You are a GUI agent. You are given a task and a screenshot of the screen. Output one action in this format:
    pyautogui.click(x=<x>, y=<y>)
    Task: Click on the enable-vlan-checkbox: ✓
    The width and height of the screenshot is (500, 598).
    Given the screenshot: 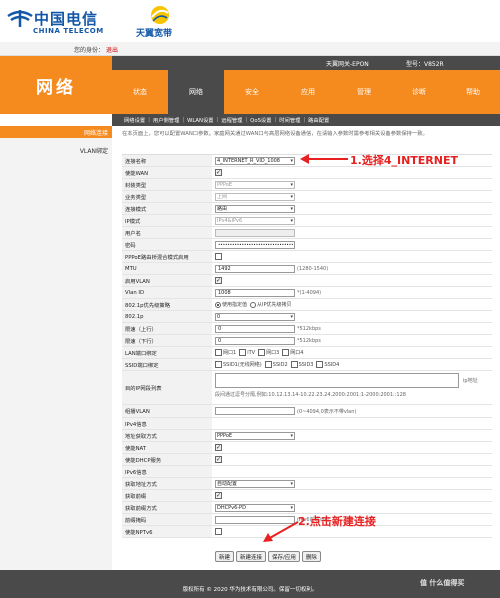 What is the action you would take?
    pyautogui.click(x=218, y=280)
    